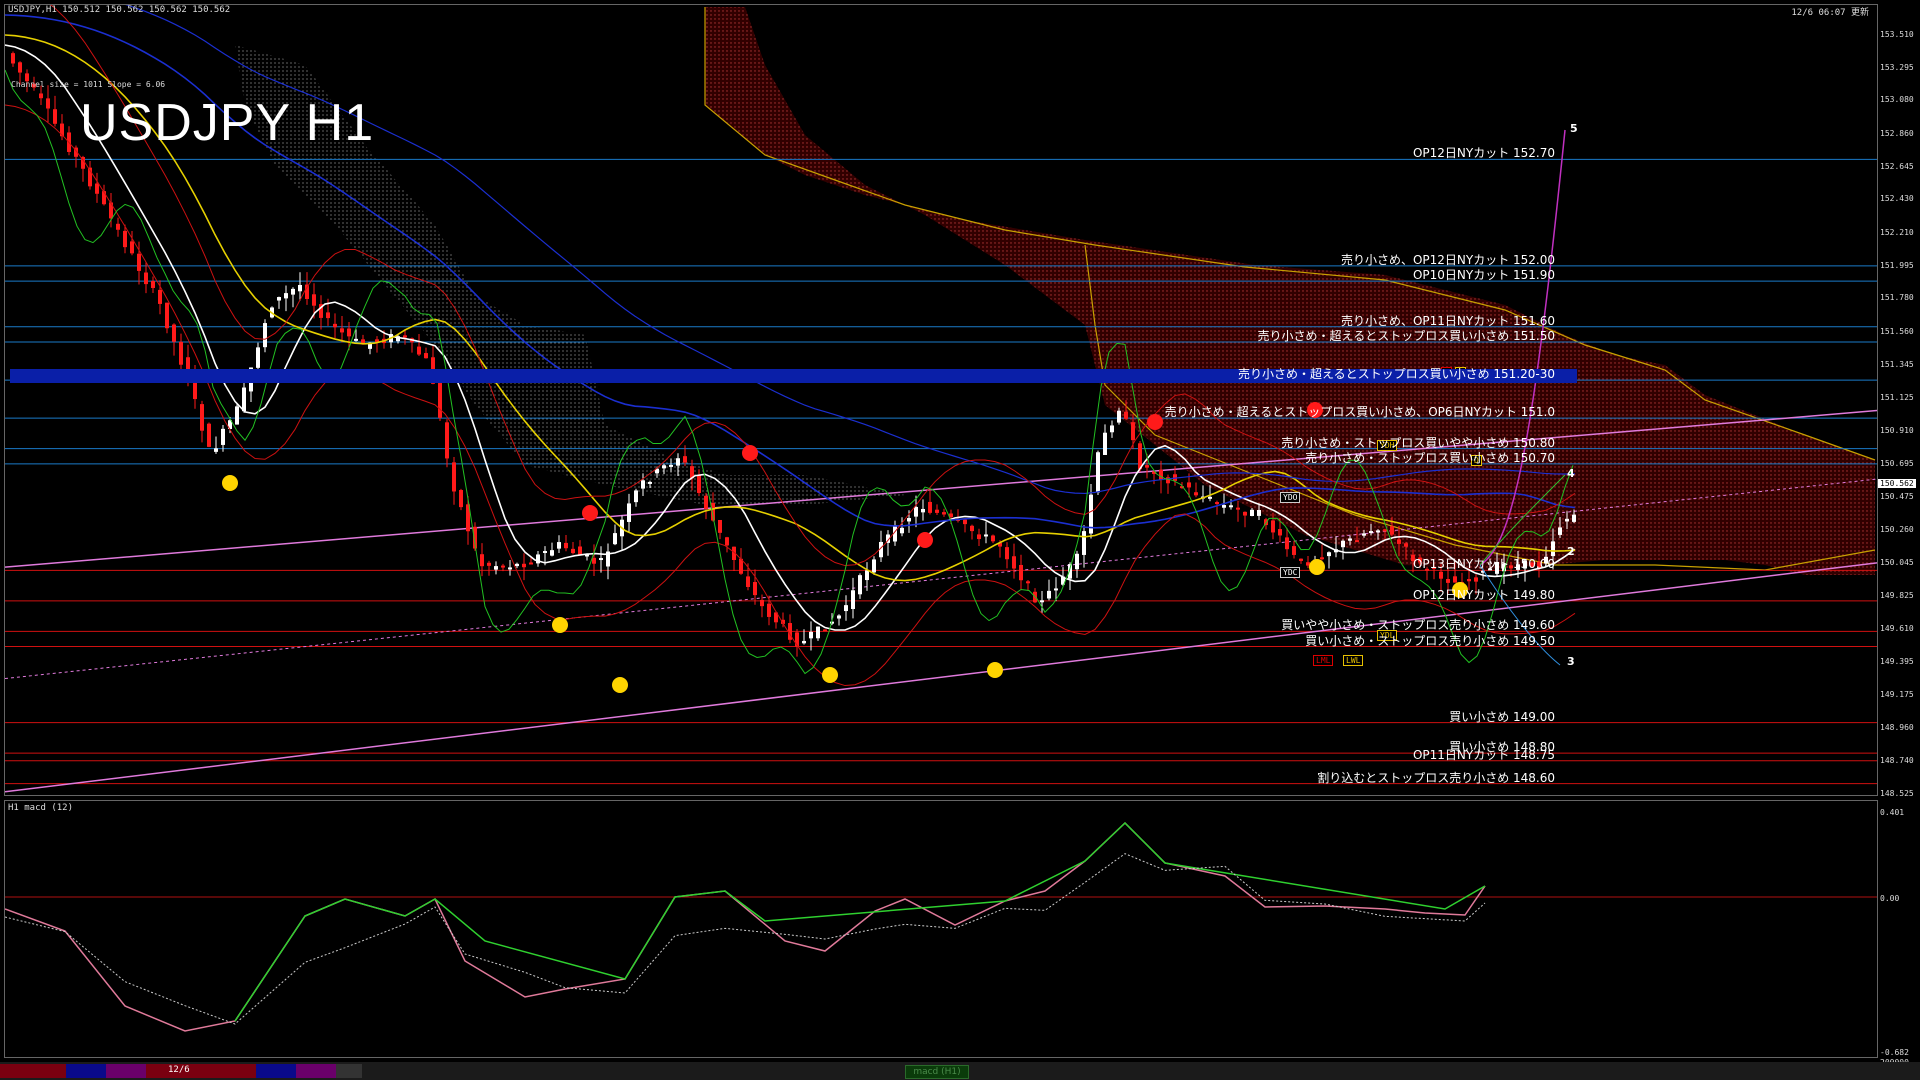 The width and height of the screenshot is (1920, 1080). What do you see at coordinates (937, 1072) in the screenshot?
I see `macd-tab: macd (H1)` at bounding box center [937, 1072].